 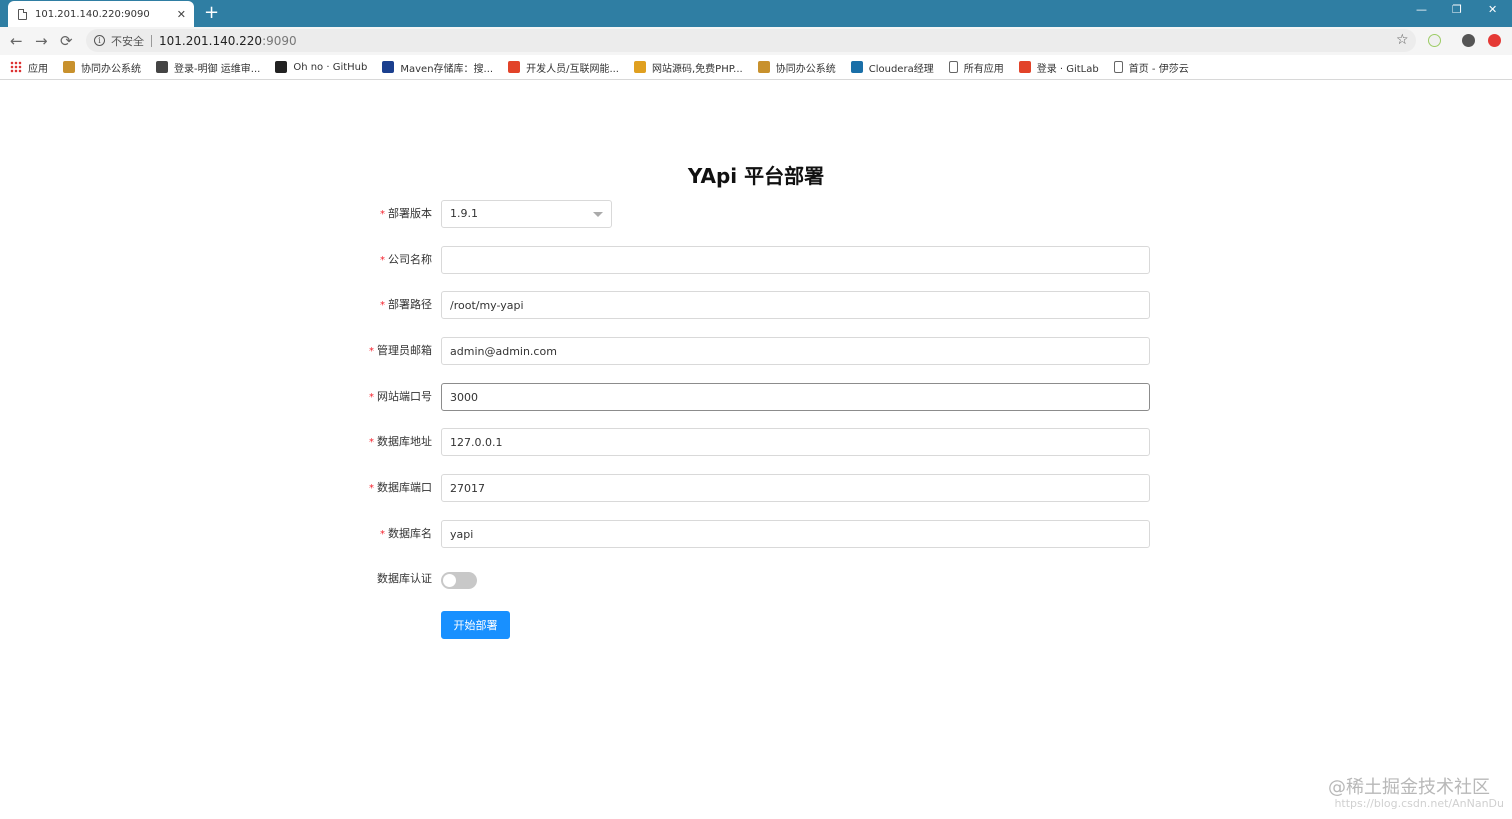 I want to click on bookmark-label: 应用, so click(x=38, y=69).